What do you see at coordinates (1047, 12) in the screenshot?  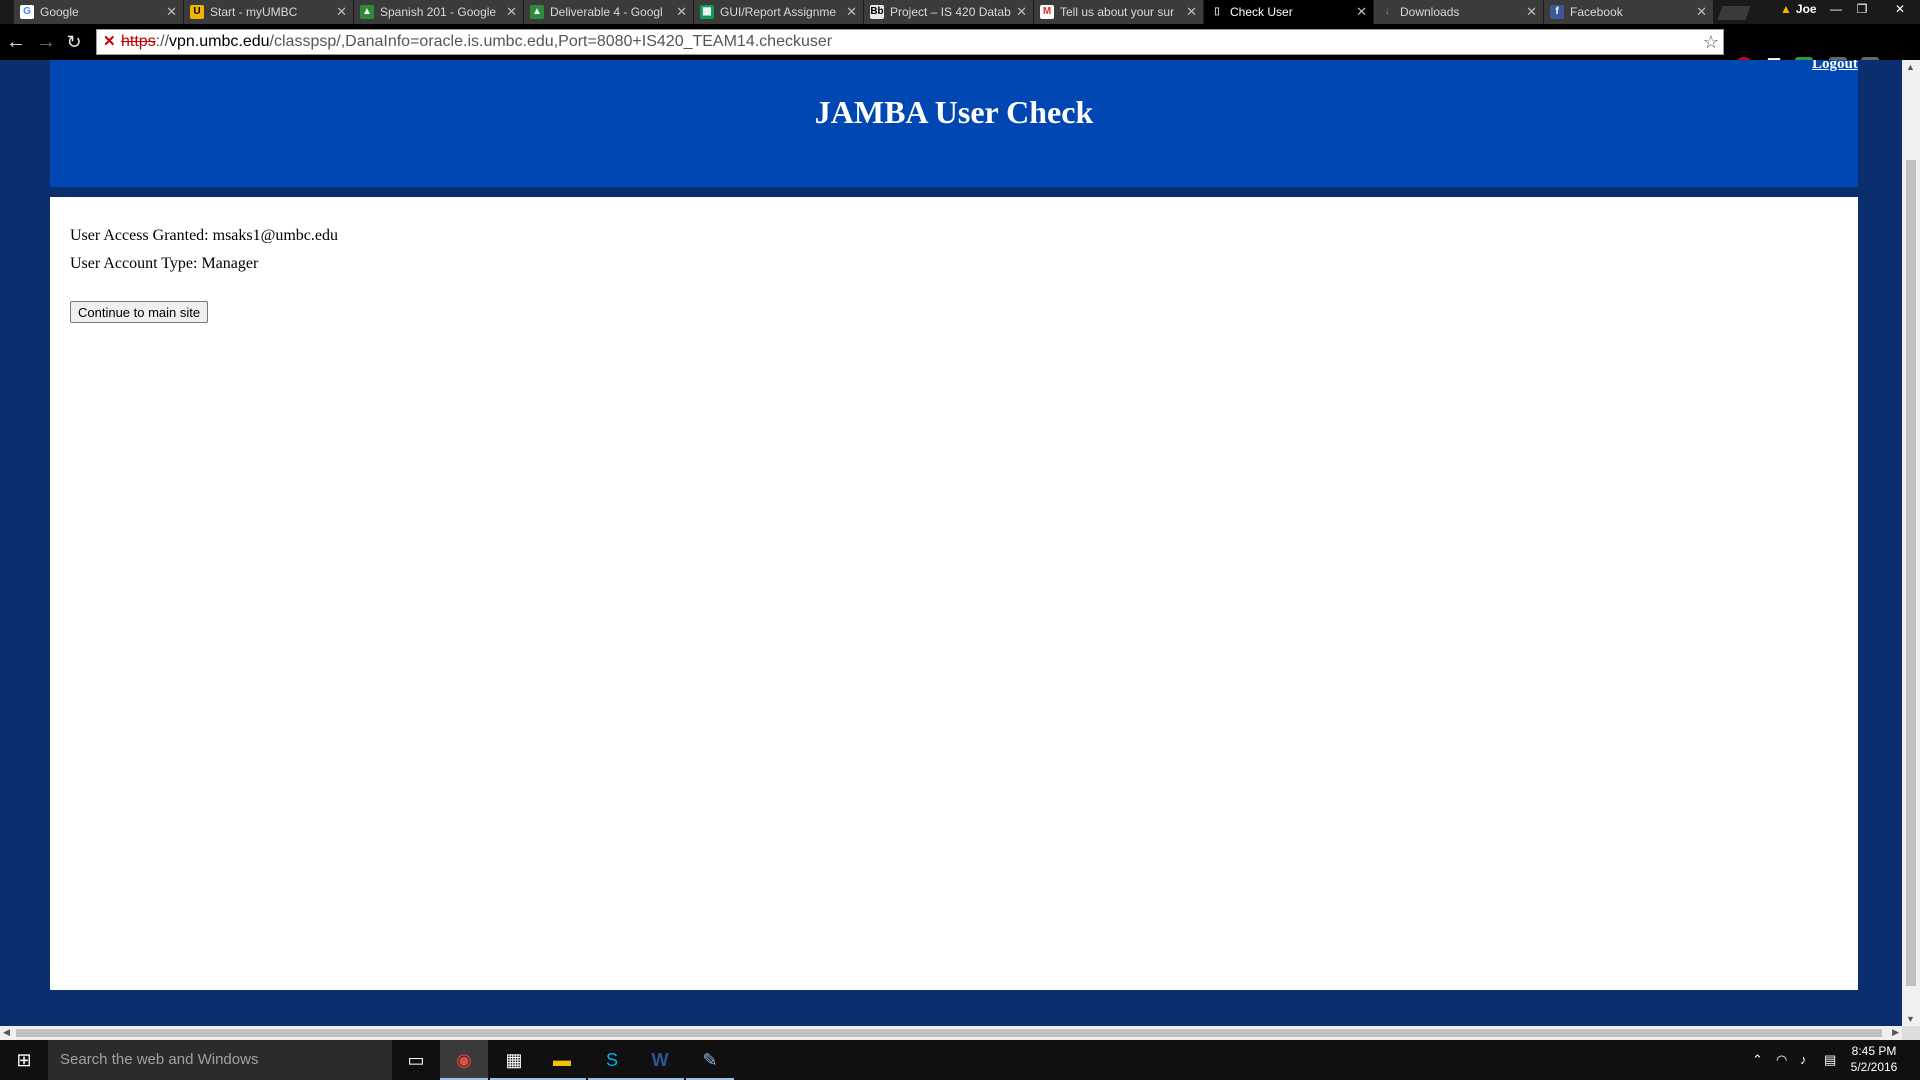 I see `gmail-icon: M` at bounding box center [1047, 12].